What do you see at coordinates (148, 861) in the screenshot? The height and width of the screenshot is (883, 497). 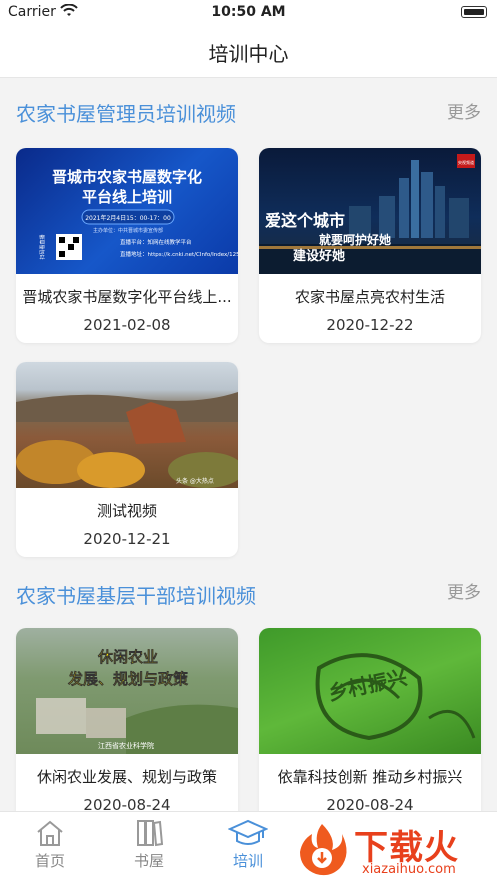 I see `tab-label: 书屋` at bounding box center [148, 861].